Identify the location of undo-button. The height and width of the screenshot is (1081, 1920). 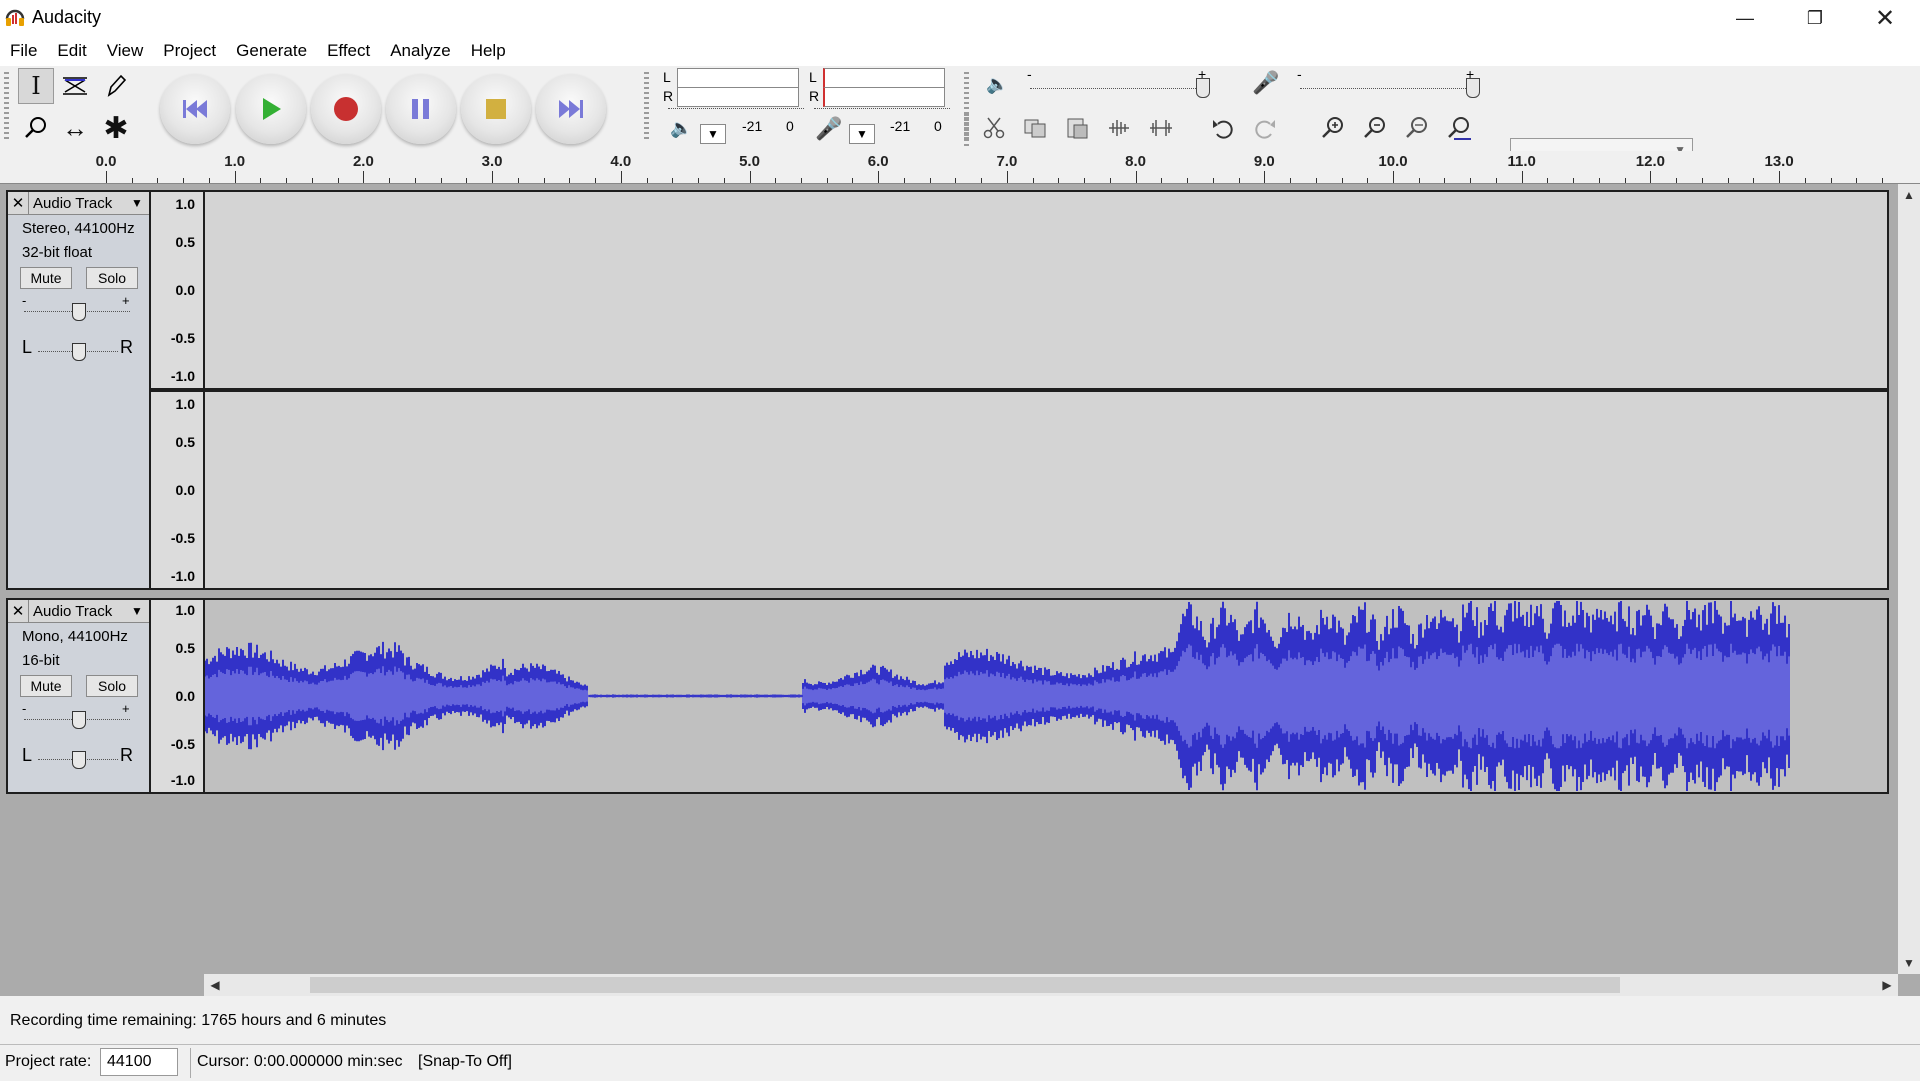
(1223, 128).